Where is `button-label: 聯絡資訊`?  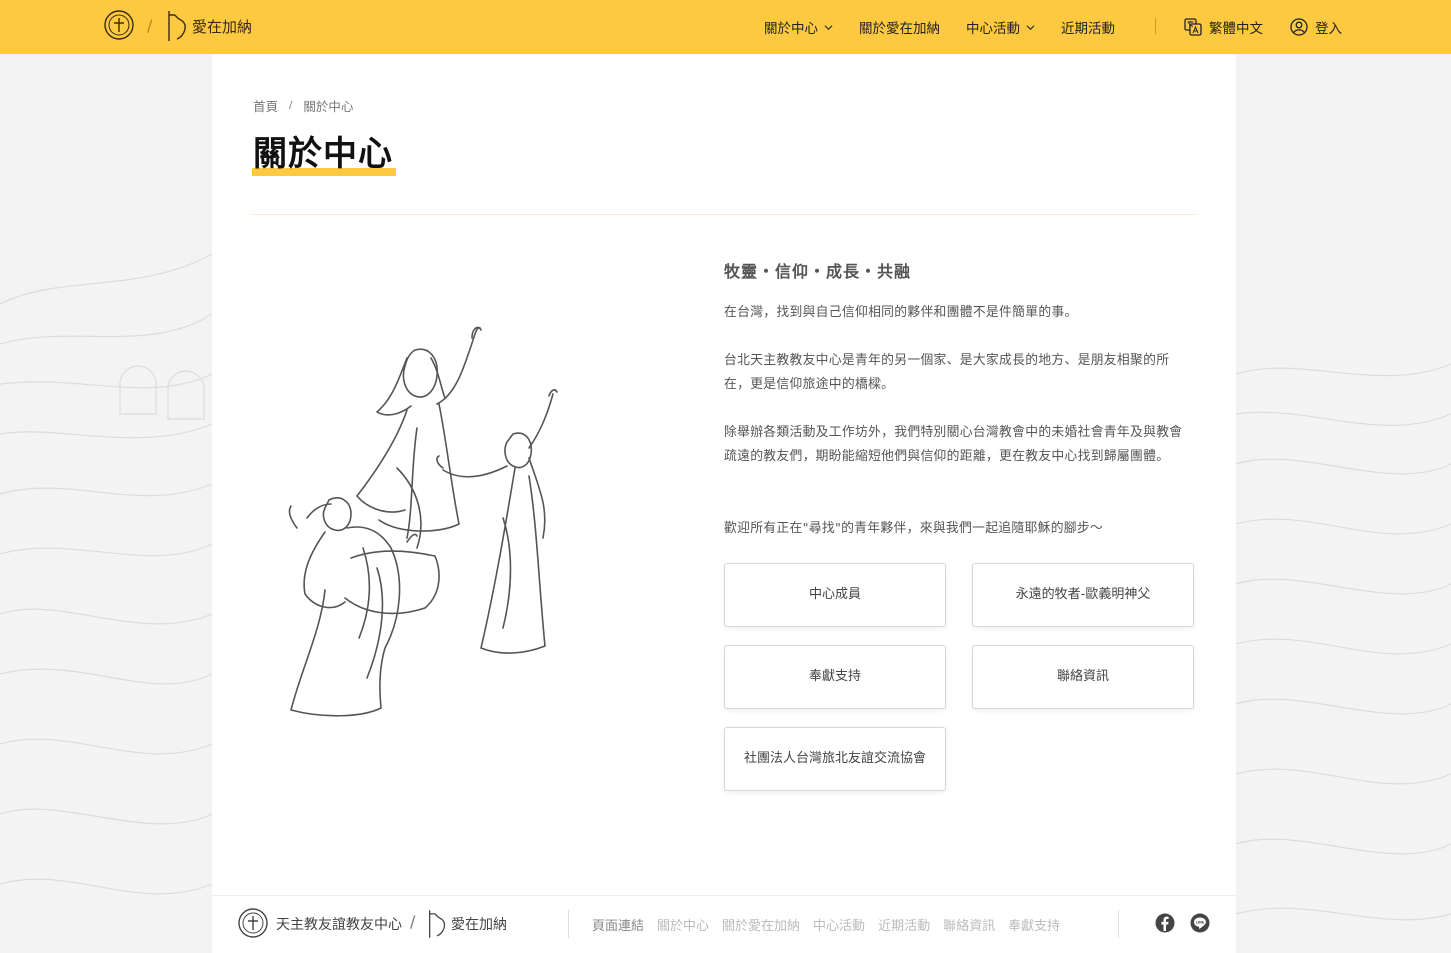
button-label: 聯絡資訊 is located at coordinates (1082, 676).